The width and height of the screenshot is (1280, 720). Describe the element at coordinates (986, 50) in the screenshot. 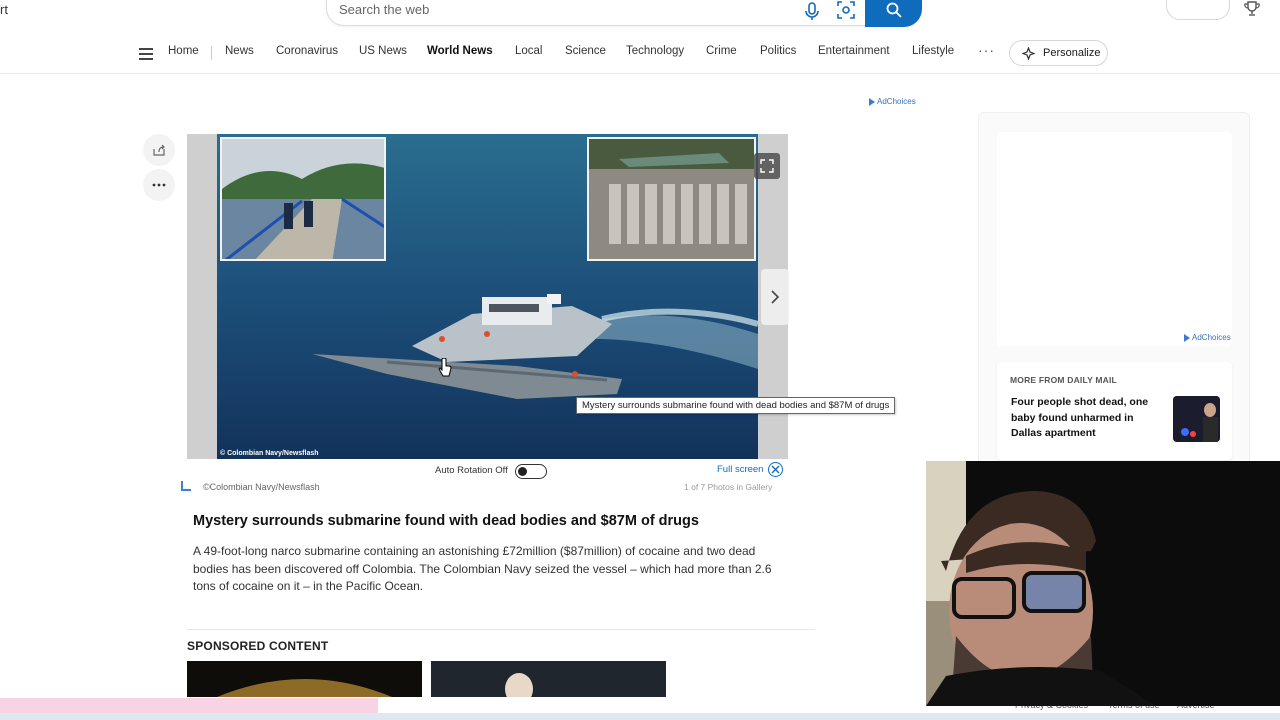

I see `nav-more-button: ···` at that location.